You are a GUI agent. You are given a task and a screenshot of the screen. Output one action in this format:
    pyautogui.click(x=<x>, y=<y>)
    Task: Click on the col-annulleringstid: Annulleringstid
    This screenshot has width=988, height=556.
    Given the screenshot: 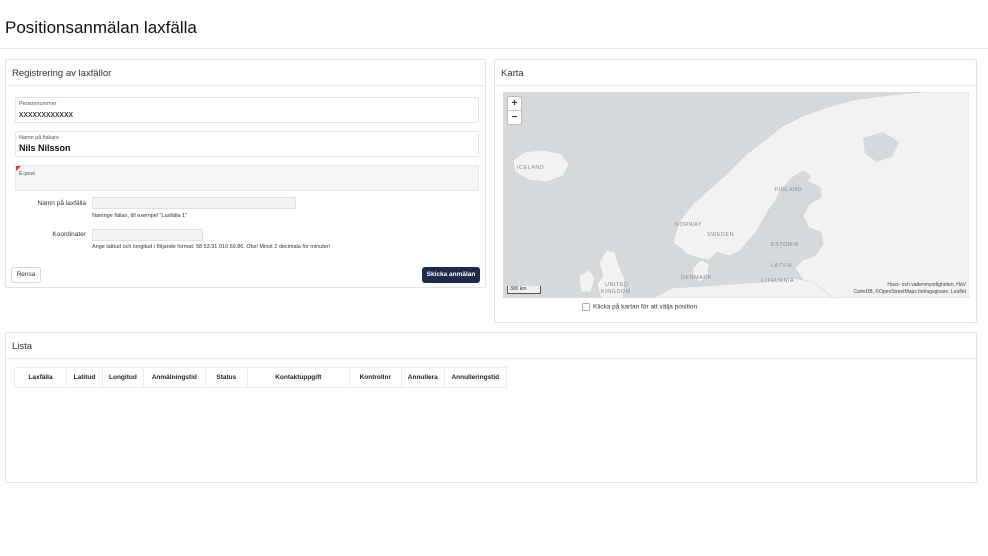 What is the action you would take?
    pyautogui.click(x=475, y=377)
    